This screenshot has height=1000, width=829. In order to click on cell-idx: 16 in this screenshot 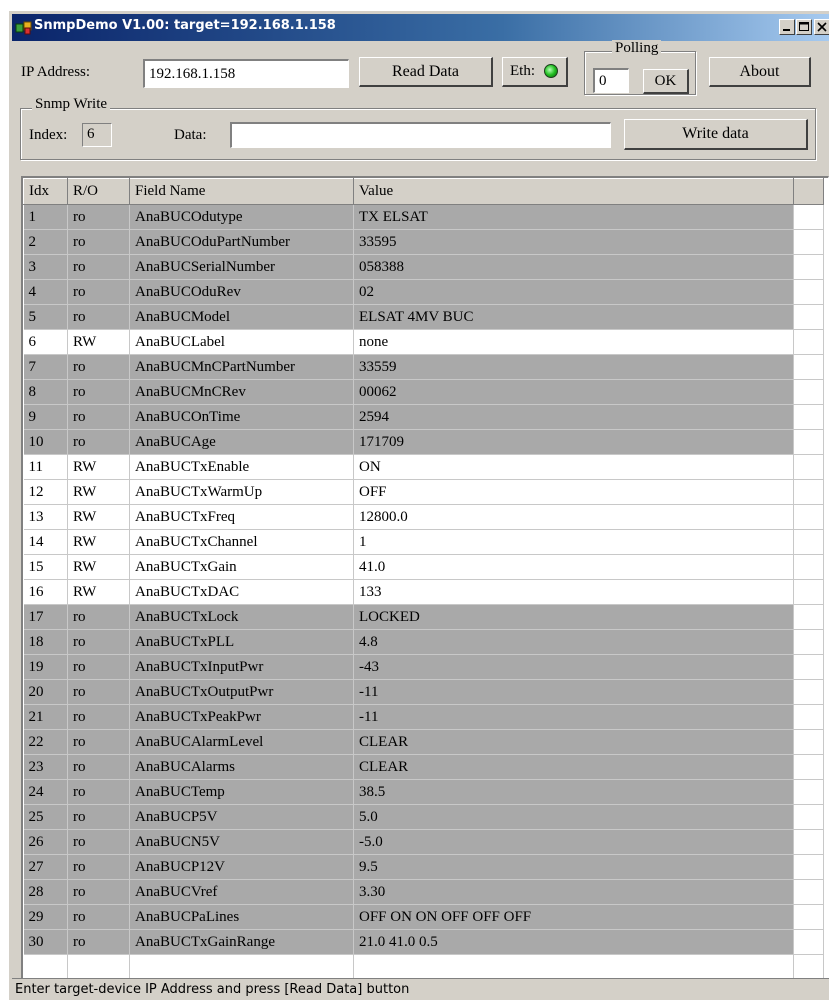, I will do `click(45, 592)`.